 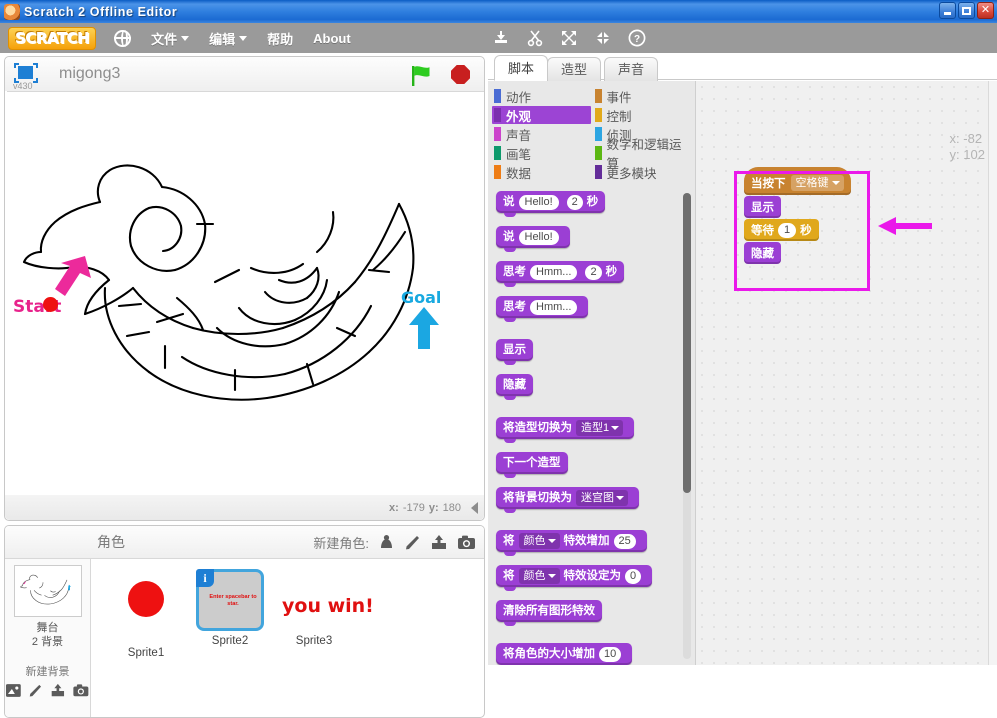 What do you see at coordinates (164, 39) in the screenshot?
I see `menu-file-label: 文件` at bounding box center [164, 39].